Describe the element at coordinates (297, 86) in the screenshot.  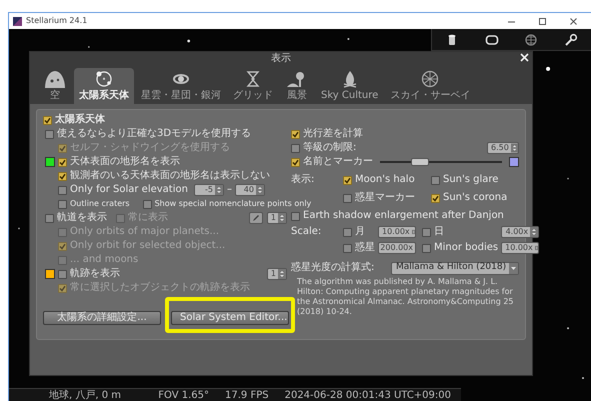
I see `tab: 風景` at that location.